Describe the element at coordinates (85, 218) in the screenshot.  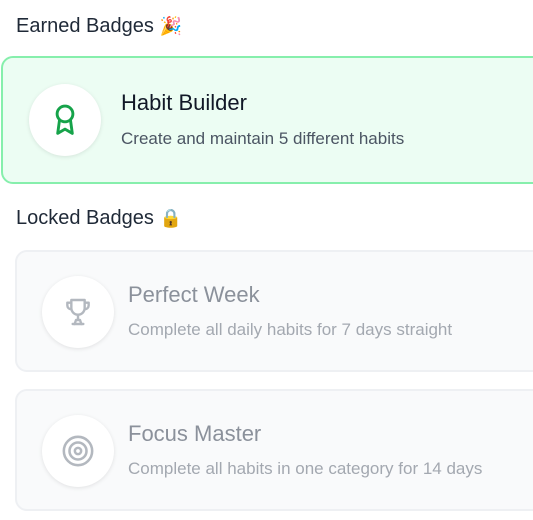
I see `locked-badges-heading-text: Locked Badges` at that location.